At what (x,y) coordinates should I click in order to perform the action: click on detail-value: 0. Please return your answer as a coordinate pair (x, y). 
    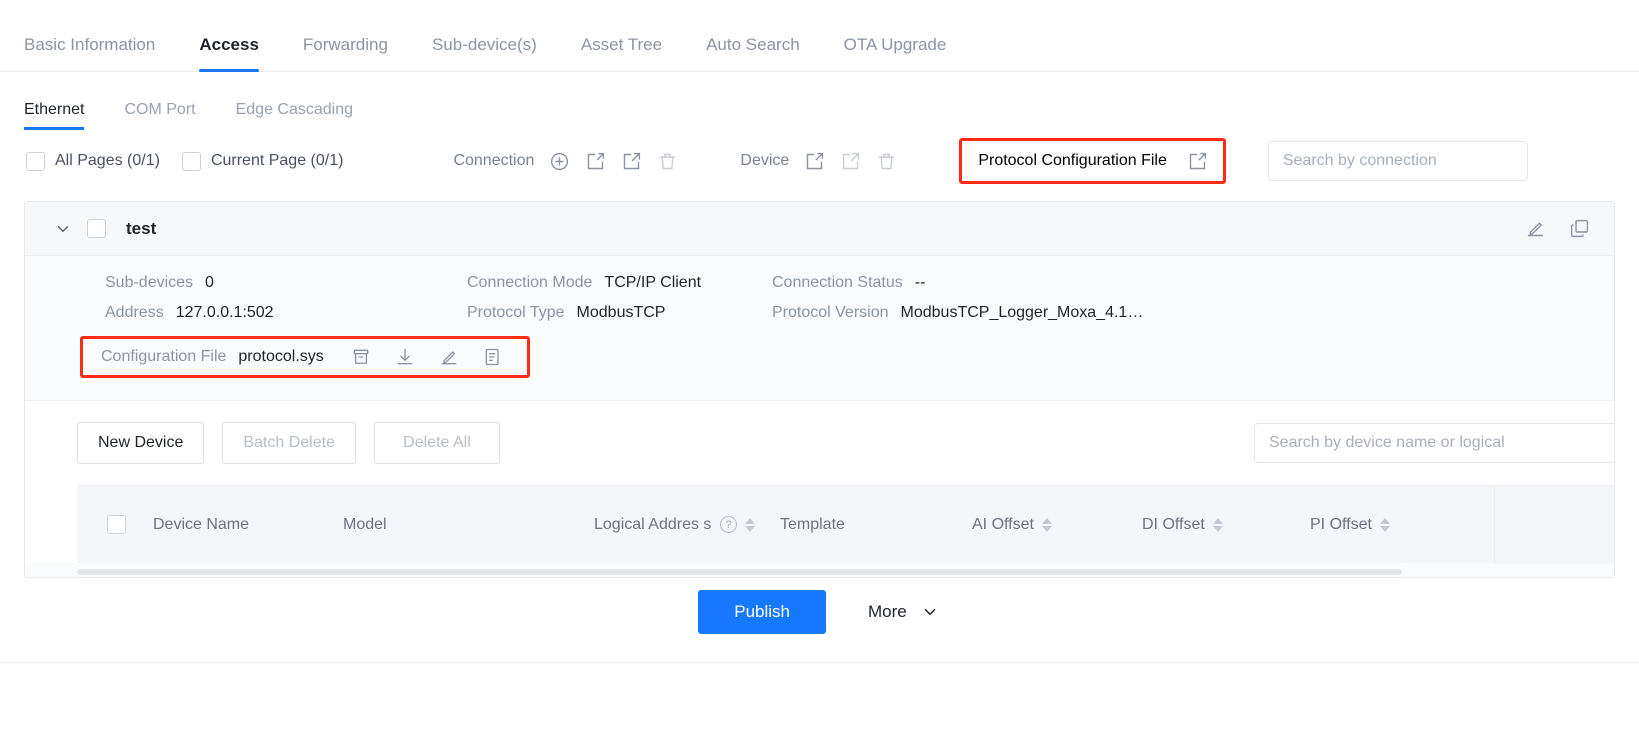
    Looking at the image, I should click on (209, 282).